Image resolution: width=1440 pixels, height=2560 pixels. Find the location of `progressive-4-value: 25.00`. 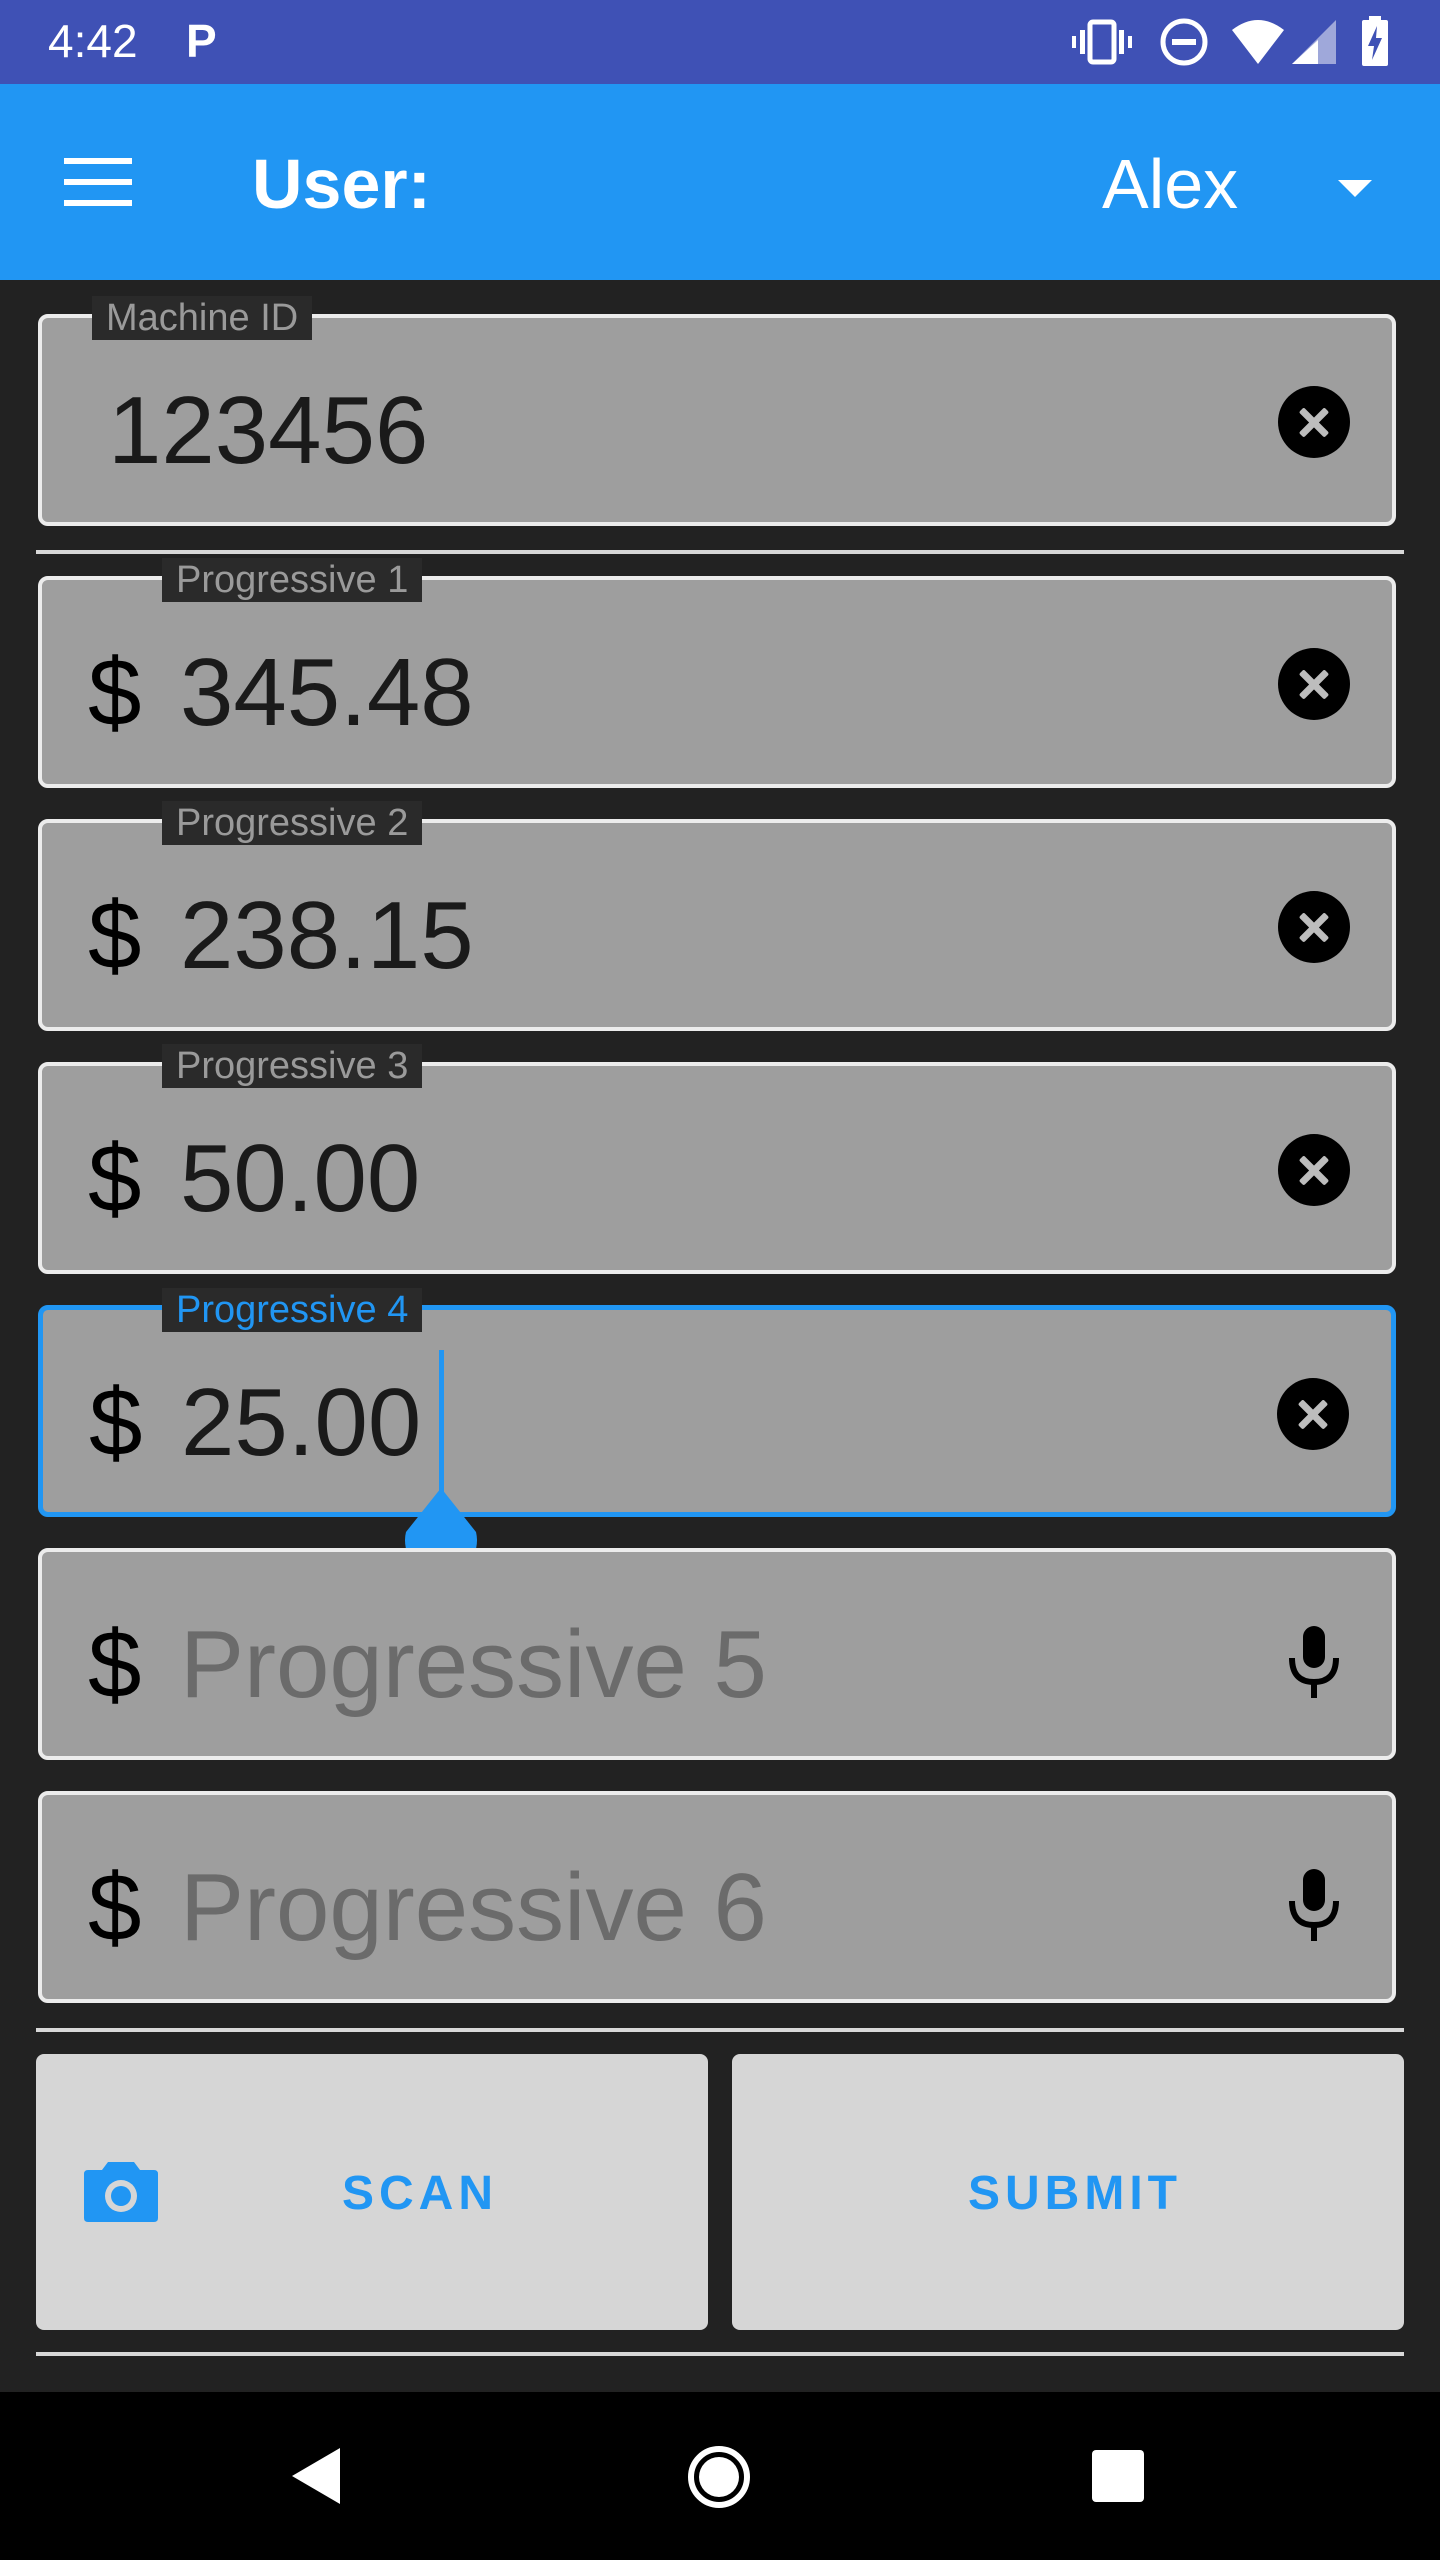

progressive-4-value: 25.00 is located at coordinates (301, 1423).